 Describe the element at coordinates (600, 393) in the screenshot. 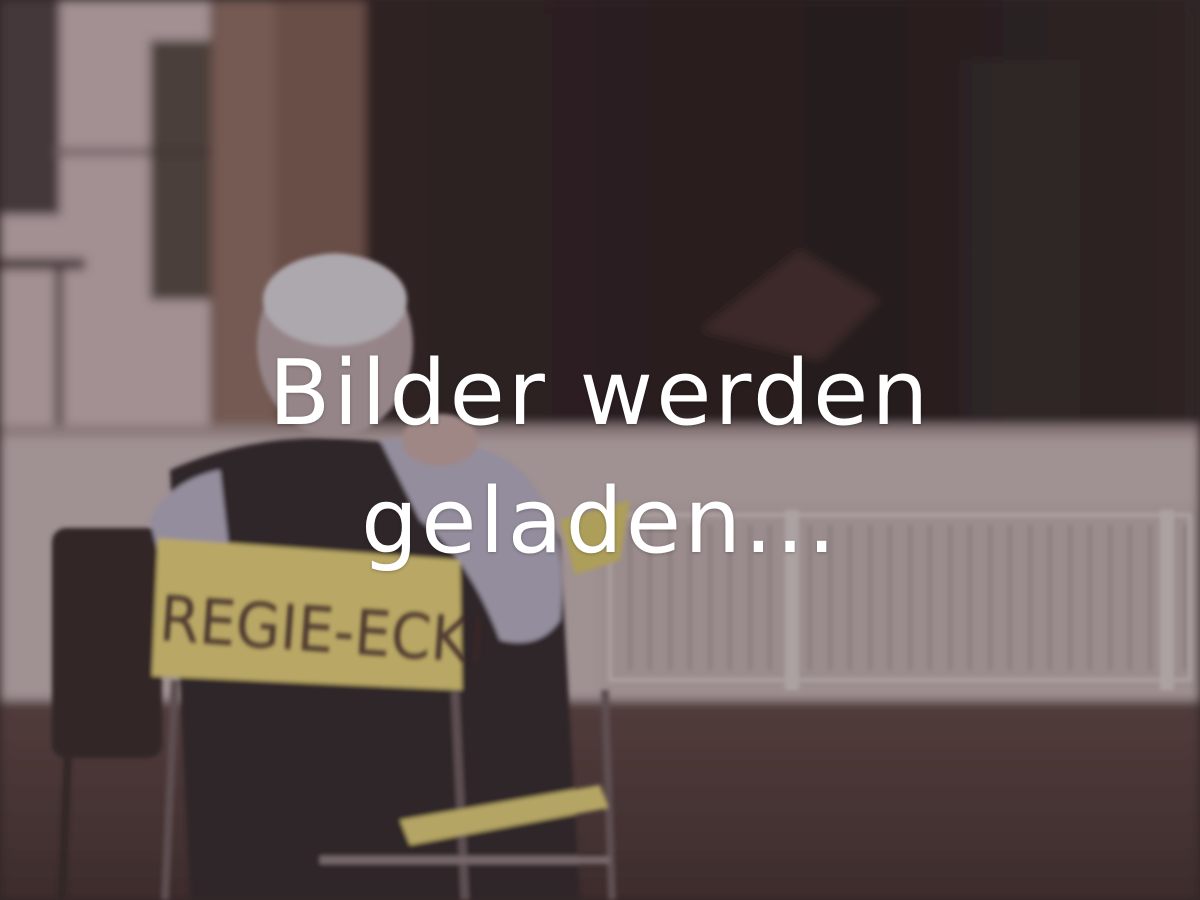

I see `loading-message-line1: Bilder werden` at that location.